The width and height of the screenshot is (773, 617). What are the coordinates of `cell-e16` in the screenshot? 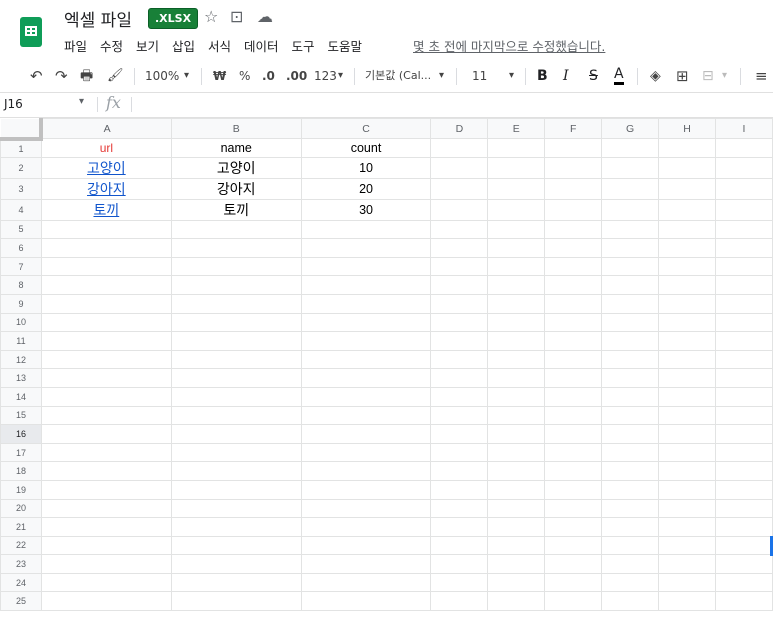 It's located at (516, 434).